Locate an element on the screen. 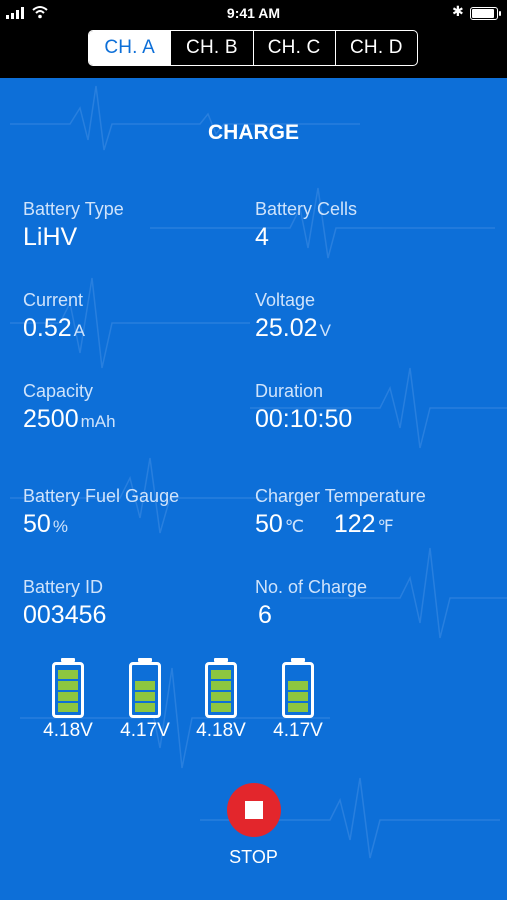  battery-icon is located at coordinates (485, 13).